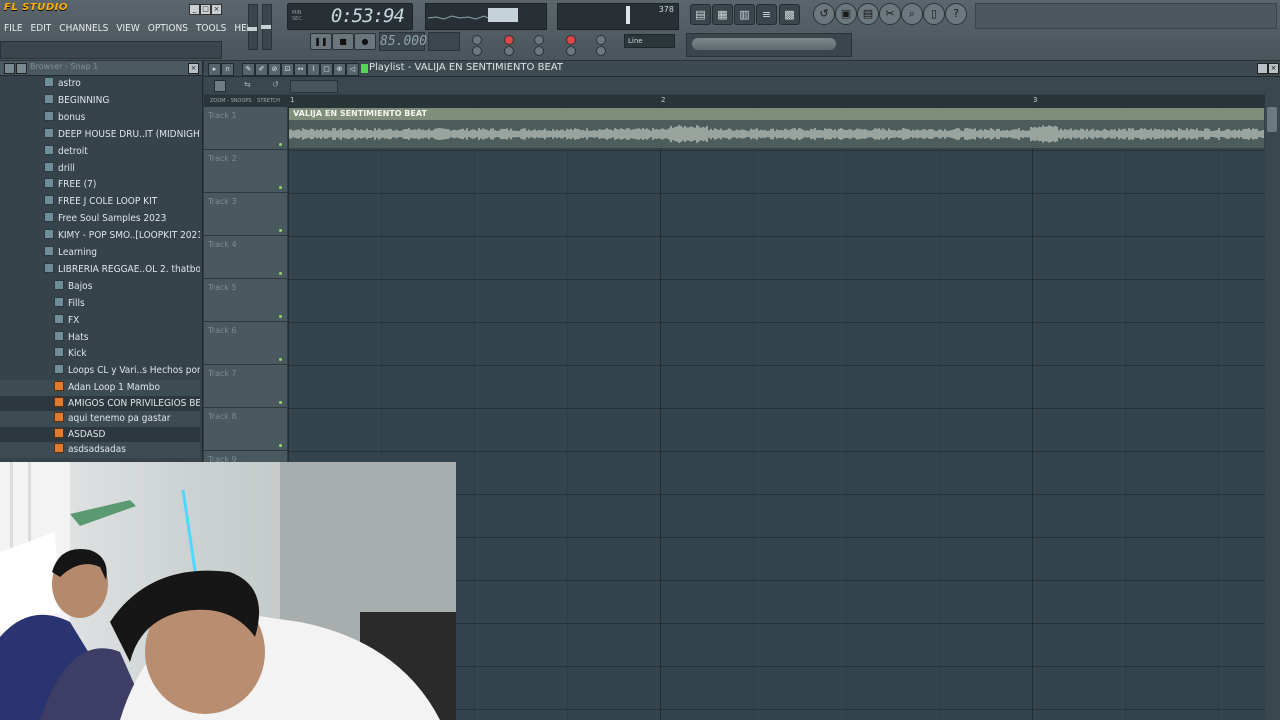  Describe the element at coordinates (300, 69) in the screenshot. I see `slip-tool-icon: ↔` at that location.